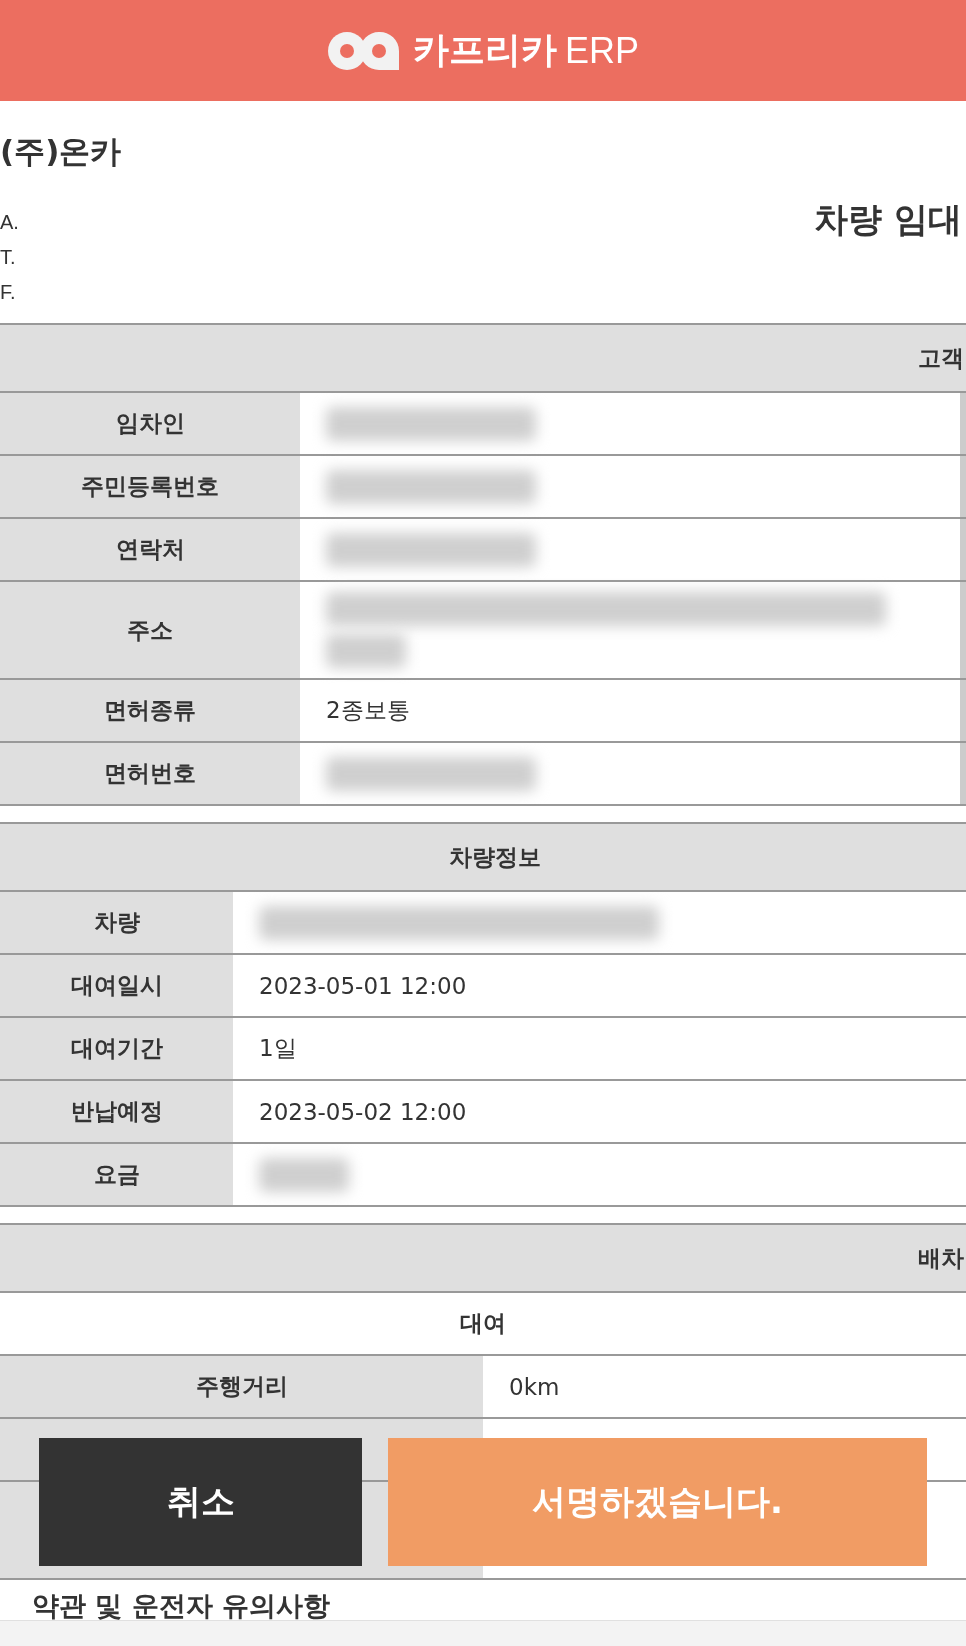 This screenshot has width=966, height=1646. Describe the element at coordinates (150, 710) in the screenshot. I see `row-label: 면허종류` at that location.